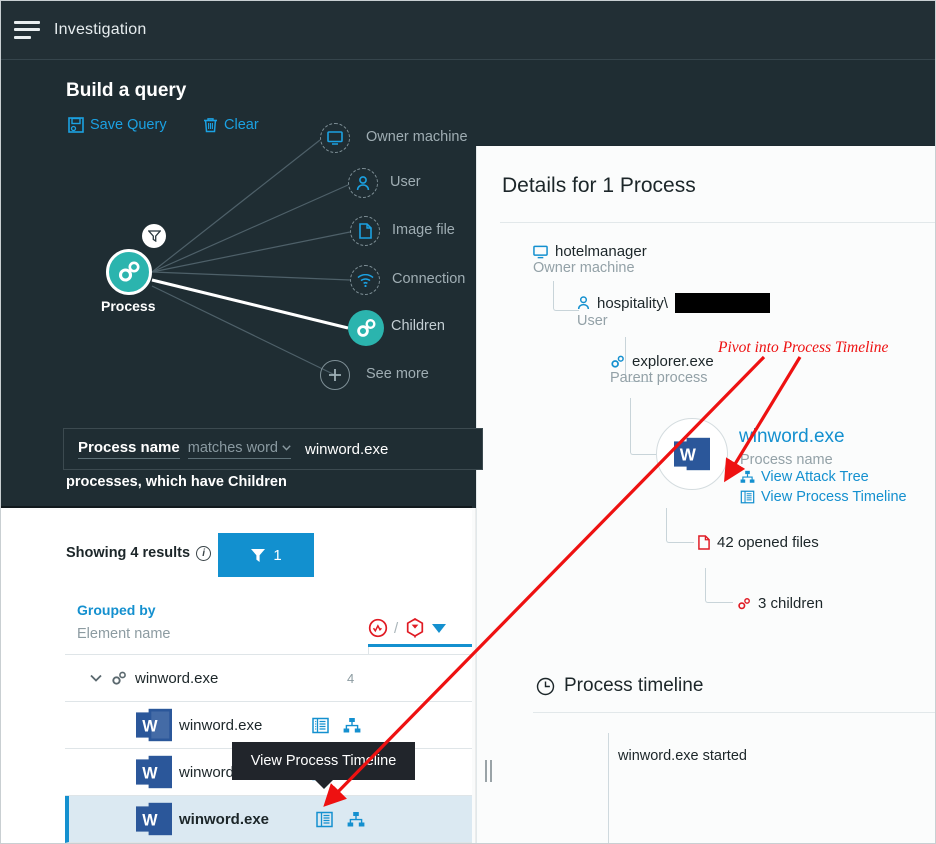 This screenshot has height=844, width=936. Describe the element at coordinates (323, 784) in the screenshot. I see `tooltip-tail` at that location.